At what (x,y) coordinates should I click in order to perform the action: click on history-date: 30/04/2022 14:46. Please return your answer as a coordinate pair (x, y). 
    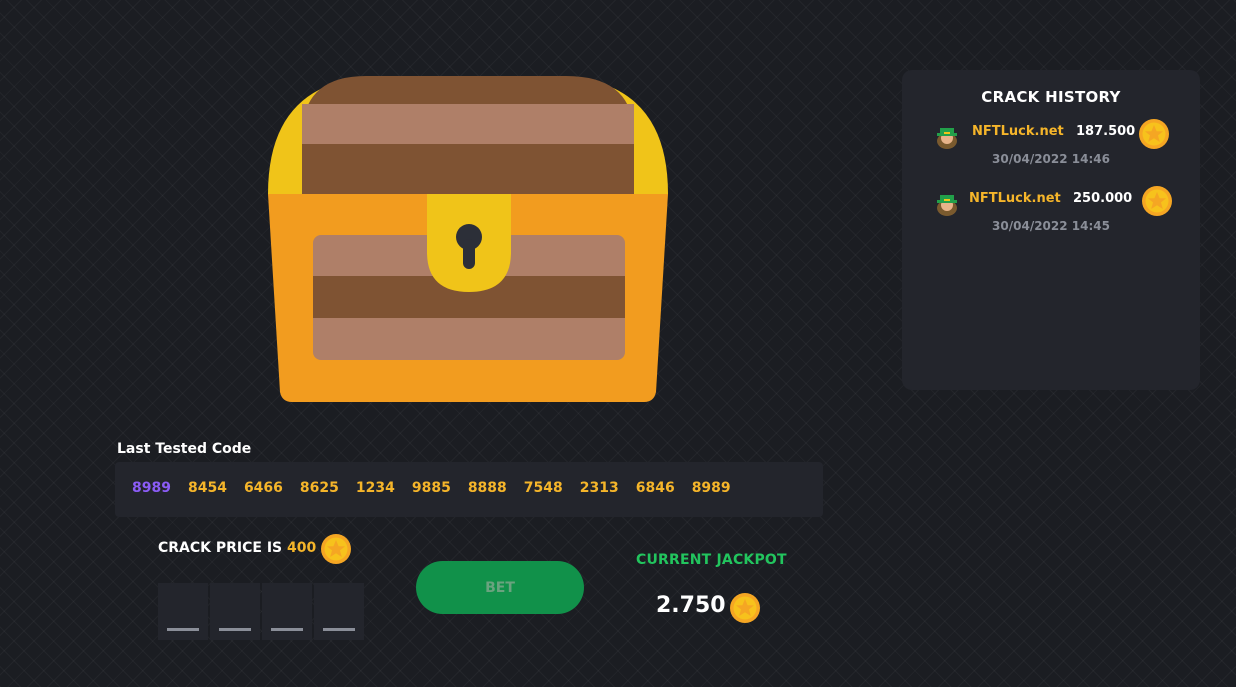
    Looking at the image, I should click on (1051, 159).